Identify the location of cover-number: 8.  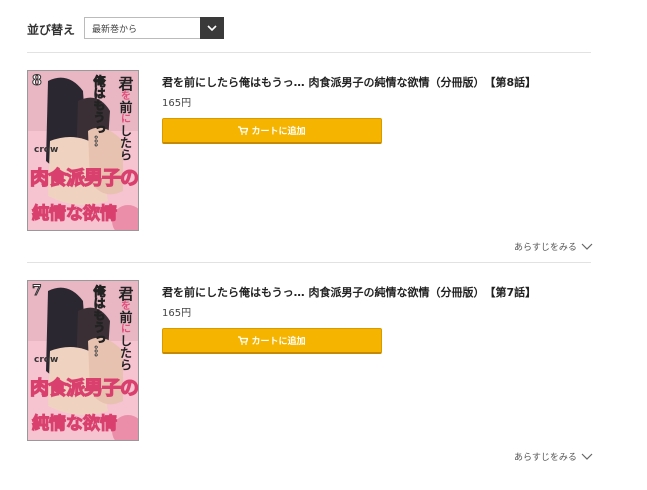
(37, 81).